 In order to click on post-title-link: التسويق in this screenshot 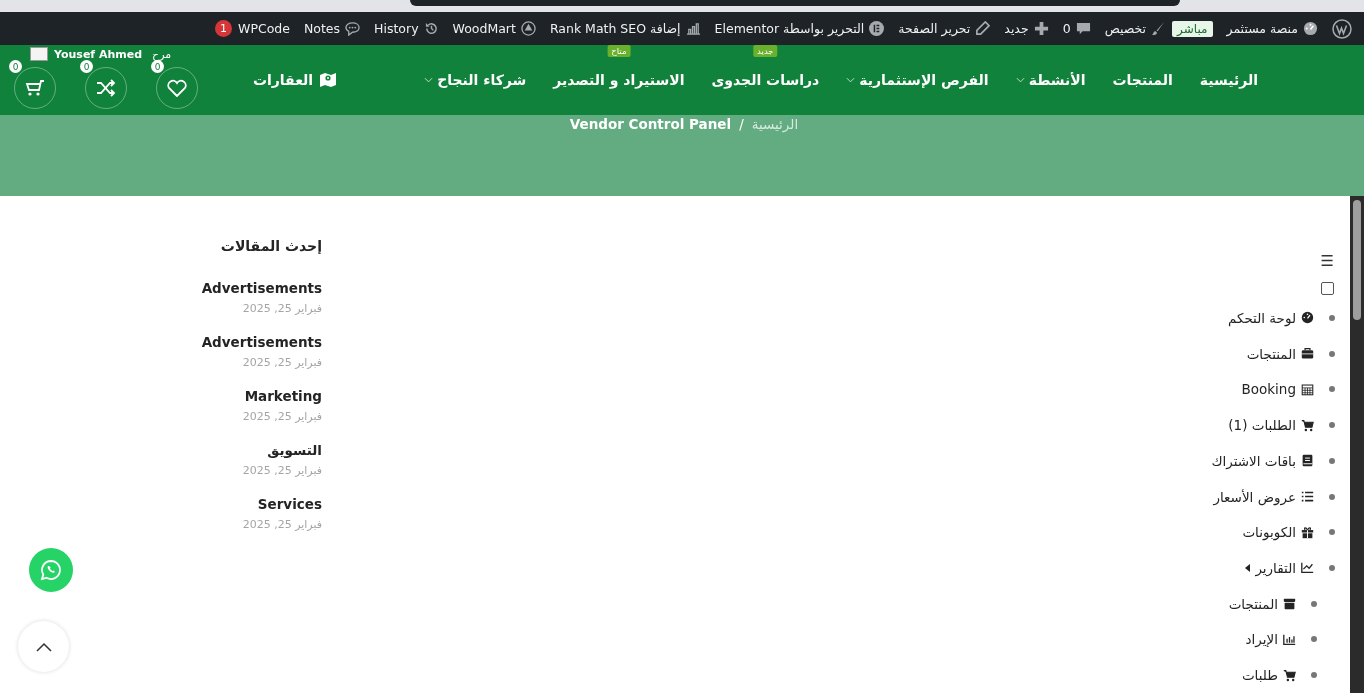, I will do `click(242, 450)`.